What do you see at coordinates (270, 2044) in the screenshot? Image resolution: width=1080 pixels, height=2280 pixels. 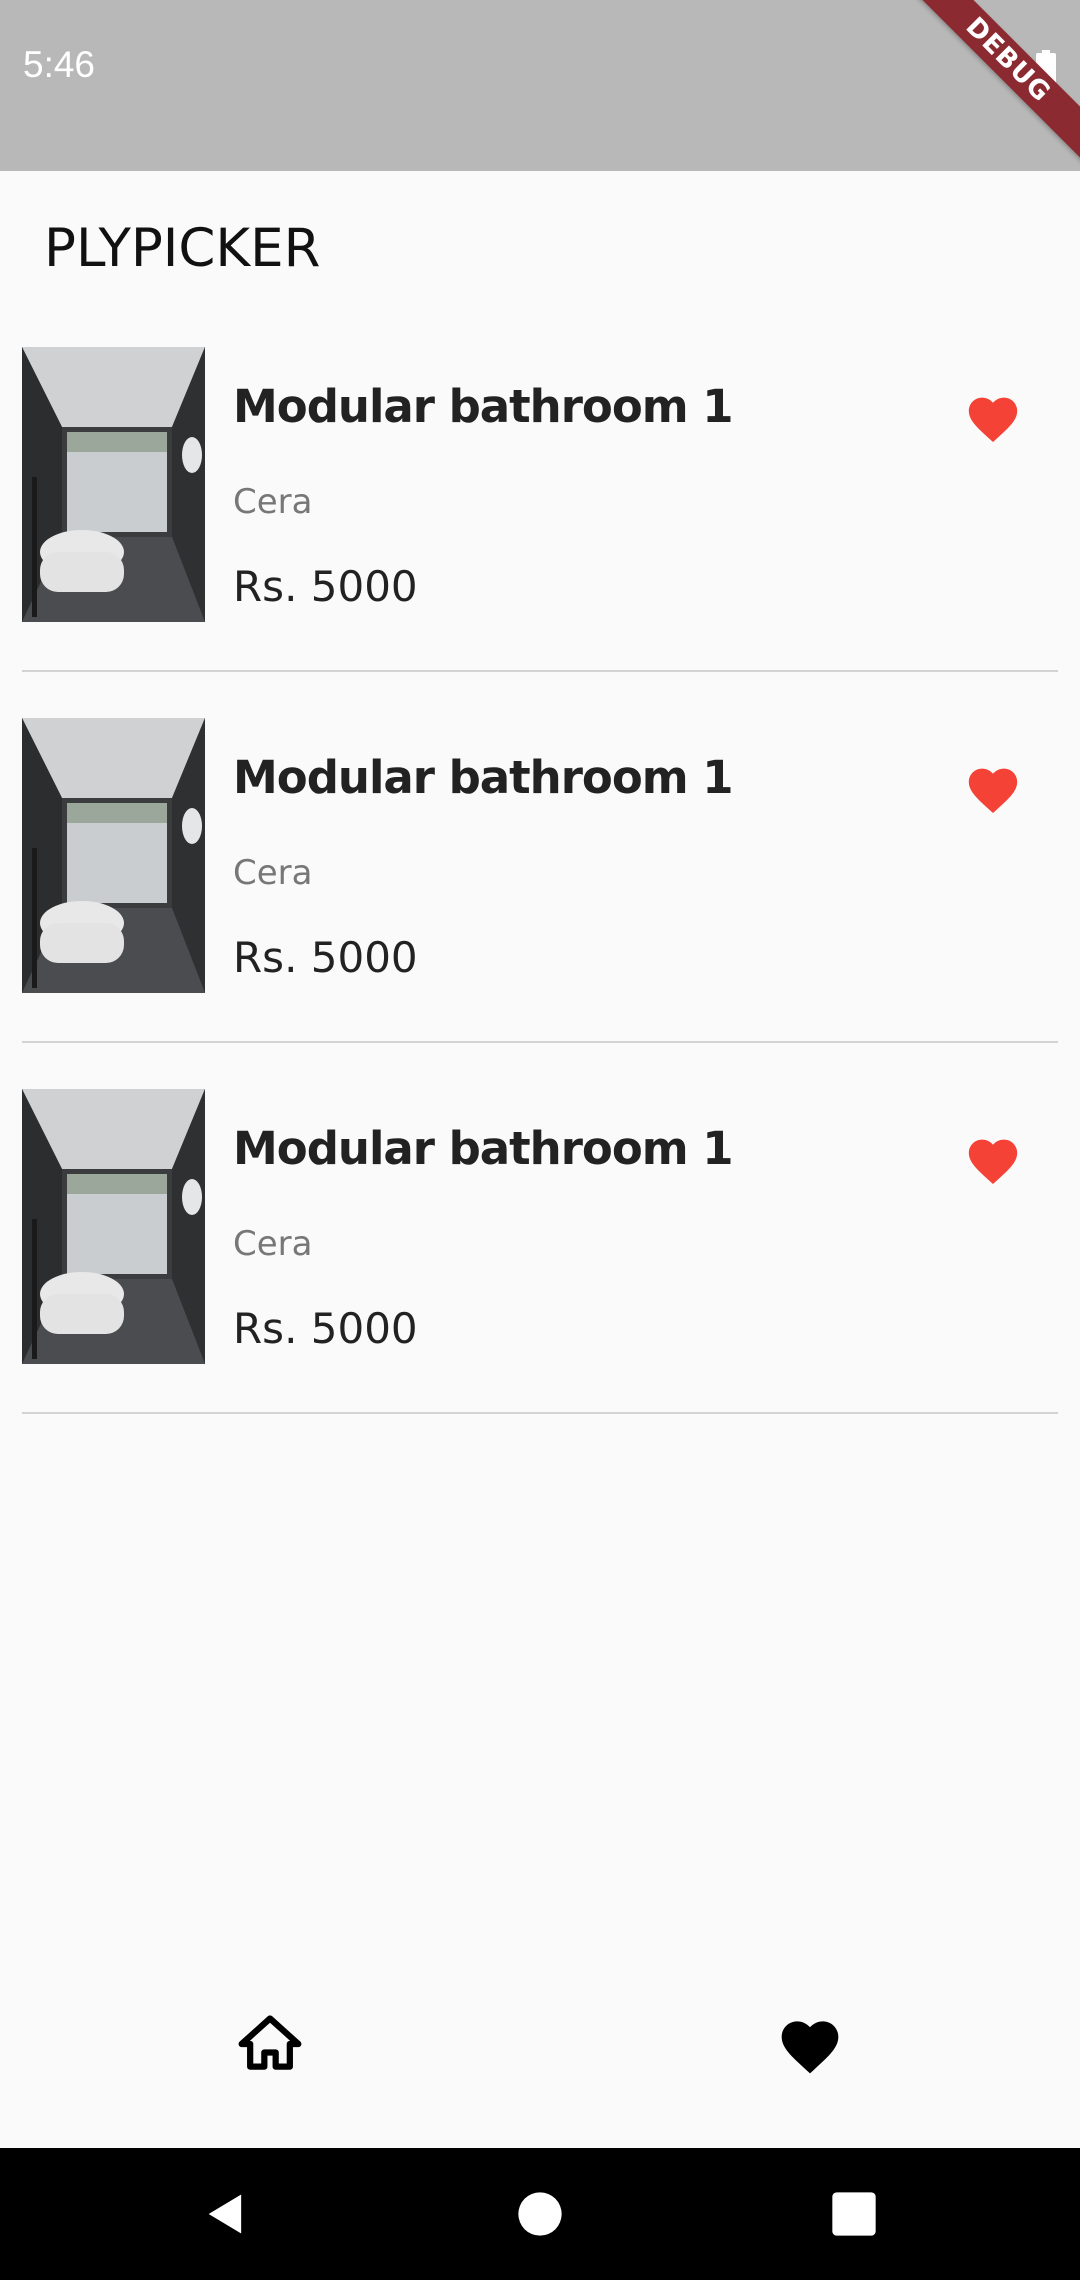 I see `home-icon` at bounding box center [270, 2044].